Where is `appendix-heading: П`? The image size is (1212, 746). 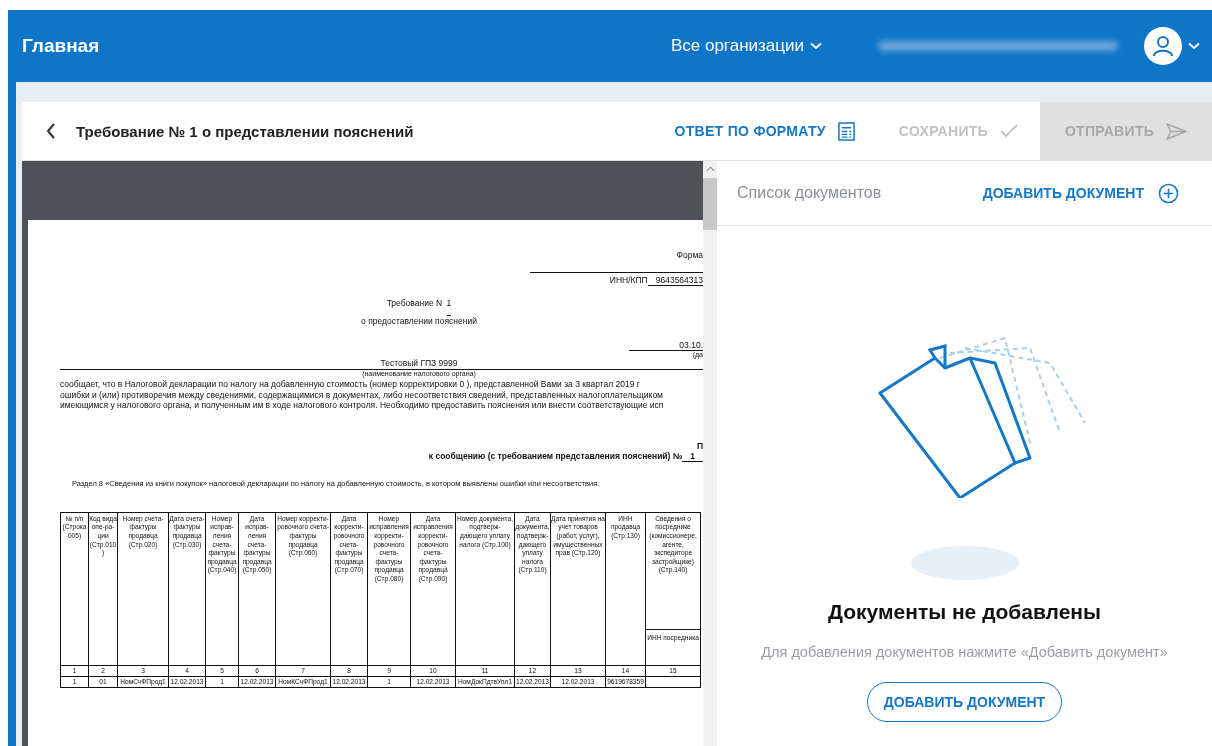
appendix-heading: П is located at coordinates (699, 445).